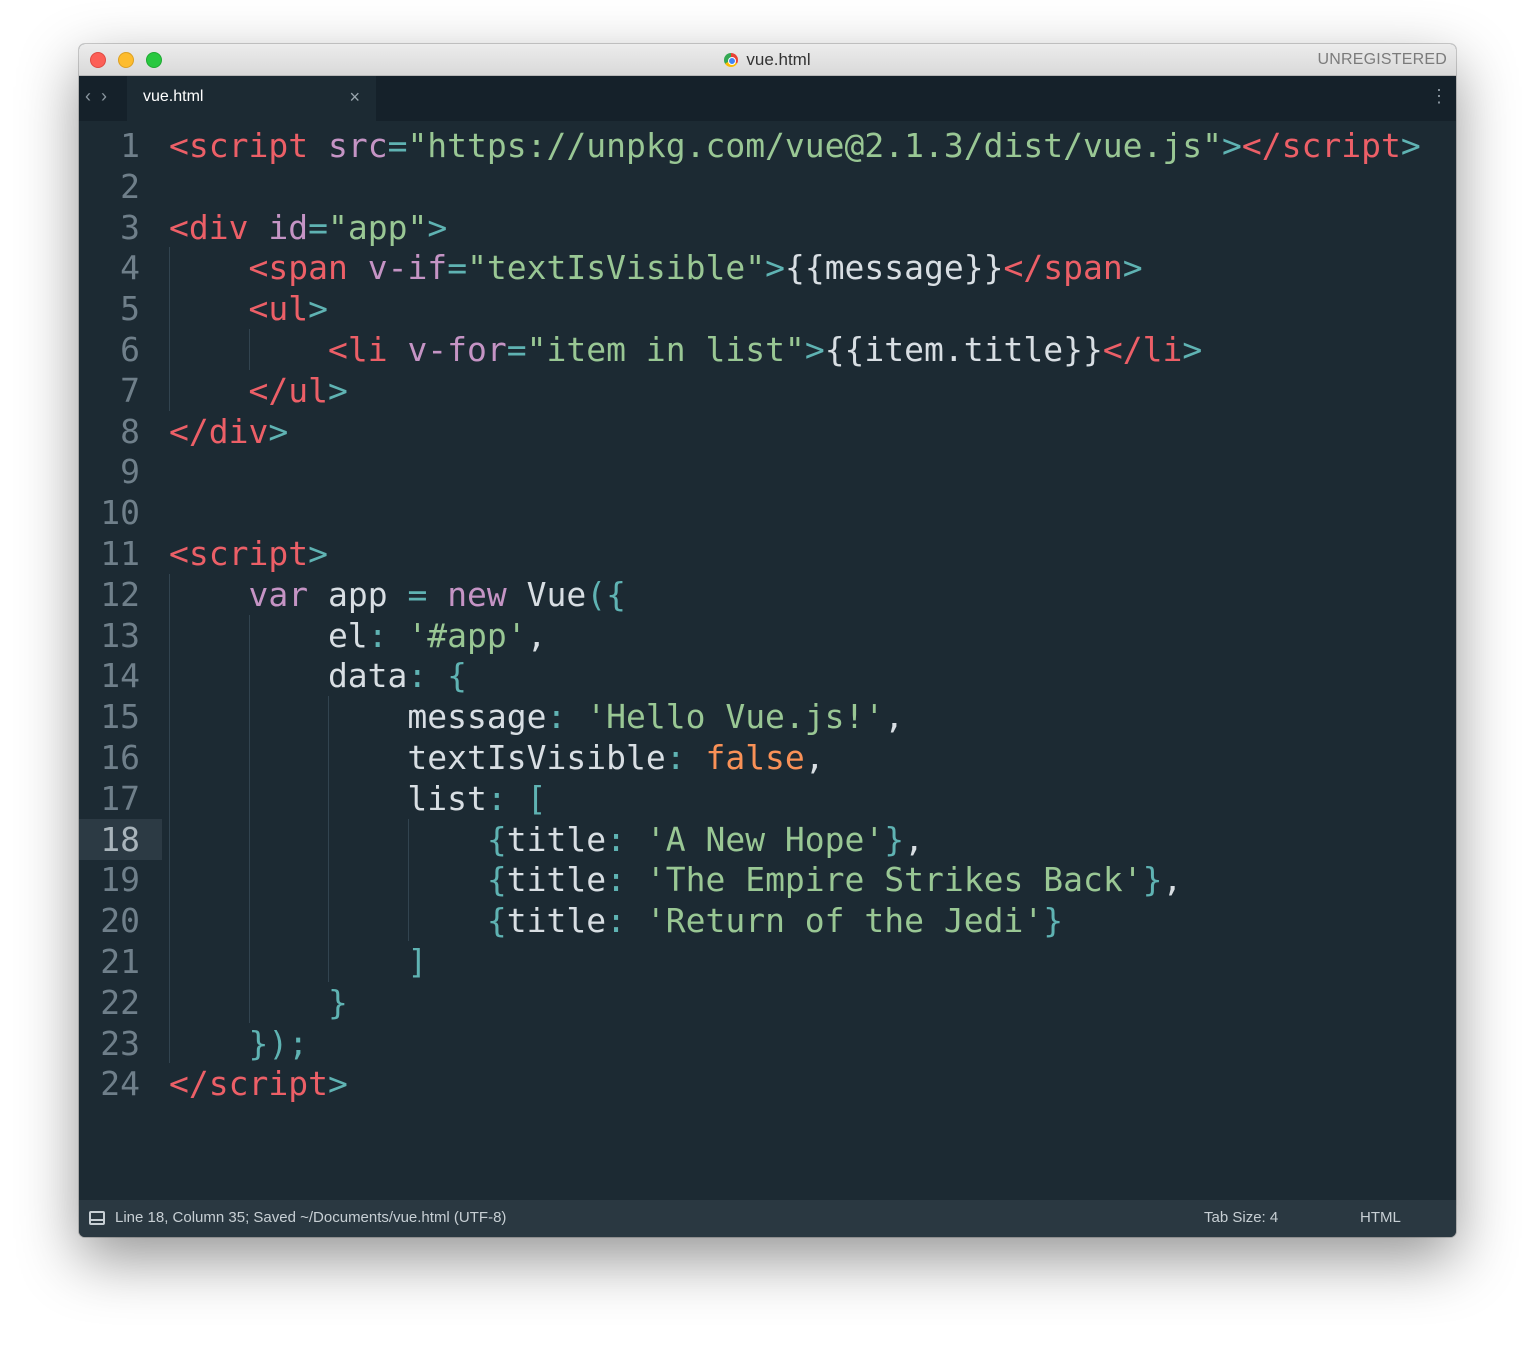 Image resolution: width=1535 pixels, height=1350 pixels. What do you see at coordinates (844, 921) in the screenshot?
I see `code-token: 'Return of the Jedi'` at bounding box center [844, 921].